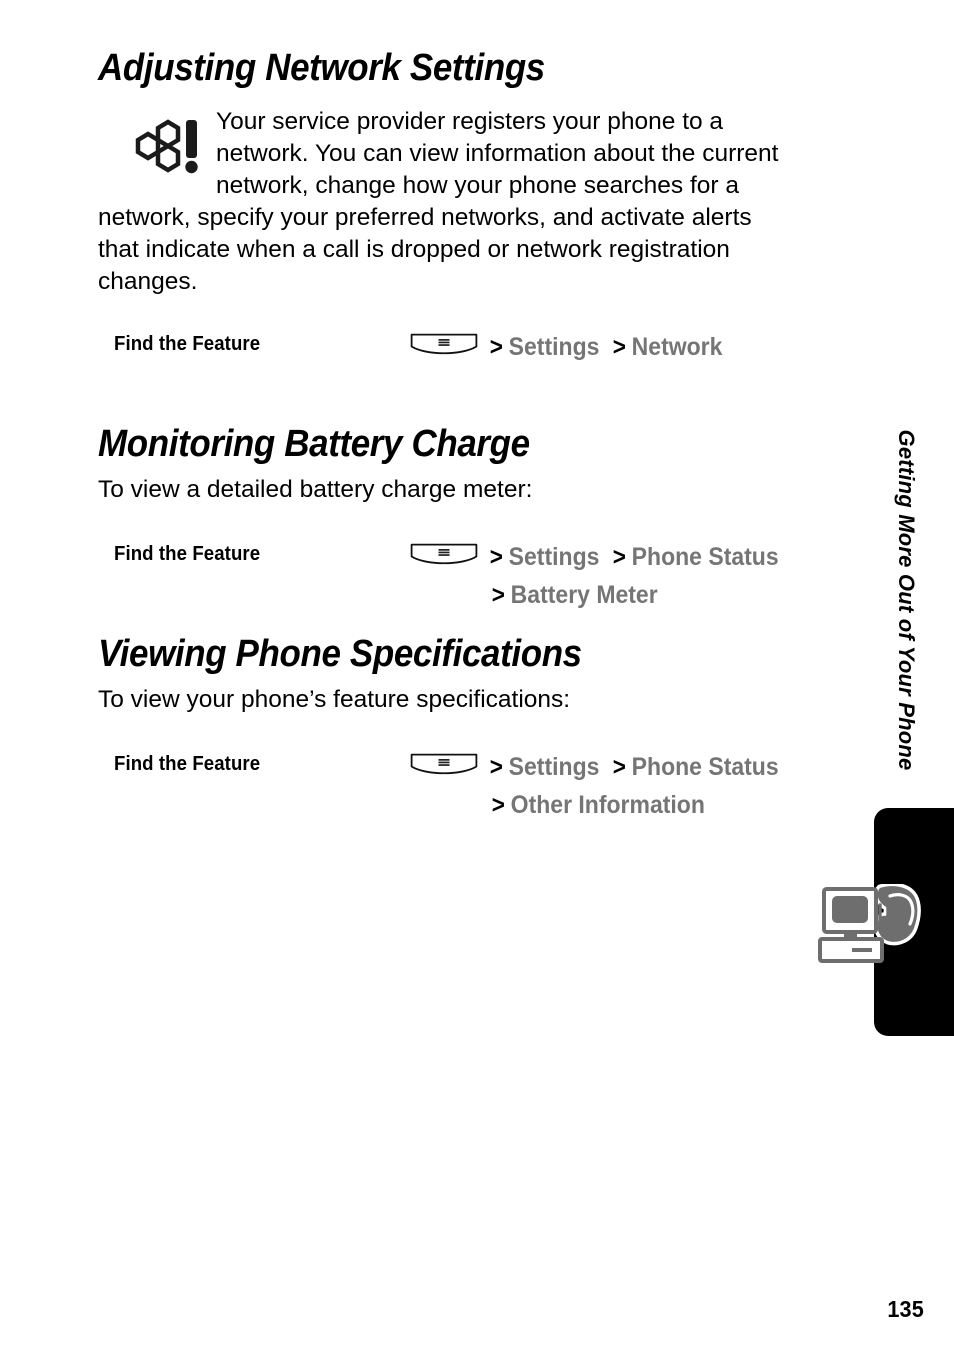 The image size is (954, 1345). I want to click on honeycomb-alert-icon, so click(164, 155).